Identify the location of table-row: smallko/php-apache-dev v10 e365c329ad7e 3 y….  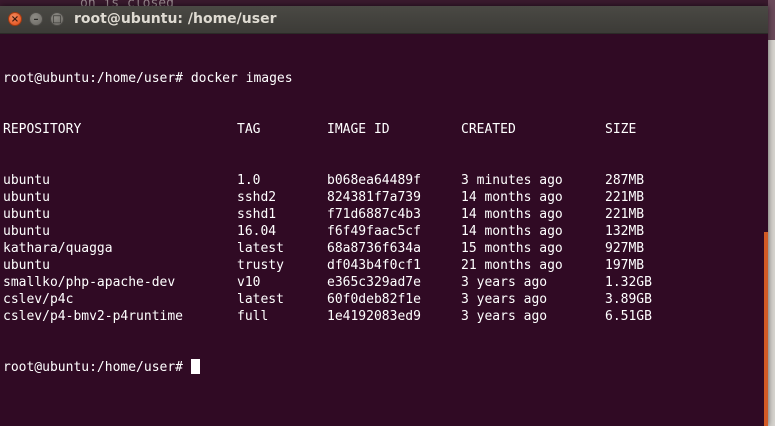
(382, 282).